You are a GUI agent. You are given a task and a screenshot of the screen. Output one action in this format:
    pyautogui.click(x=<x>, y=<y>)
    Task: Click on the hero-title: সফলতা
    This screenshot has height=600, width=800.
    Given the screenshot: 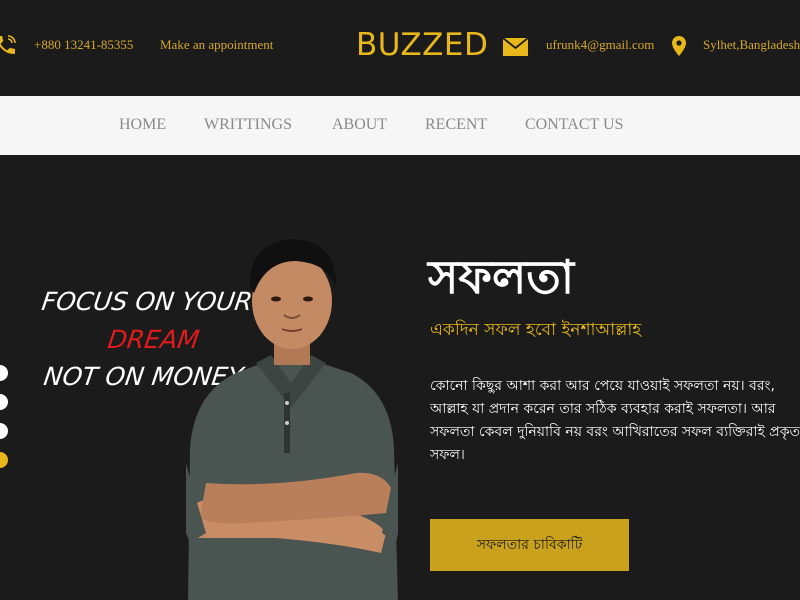 What is the action you would take?
    pyautogui.click(x=501, y=277)
    